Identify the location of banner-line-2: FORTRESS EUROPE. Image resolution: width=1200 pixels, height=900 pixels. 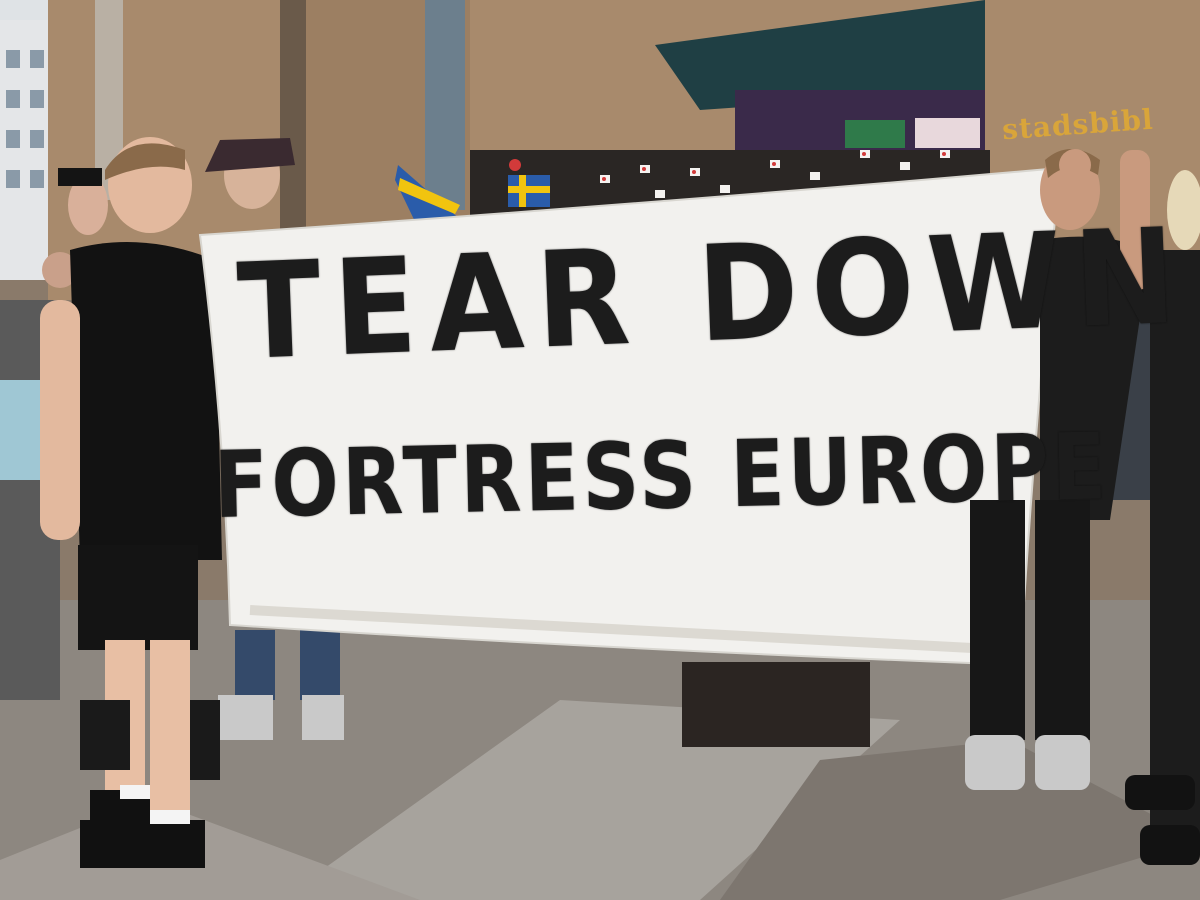
(661, 476).